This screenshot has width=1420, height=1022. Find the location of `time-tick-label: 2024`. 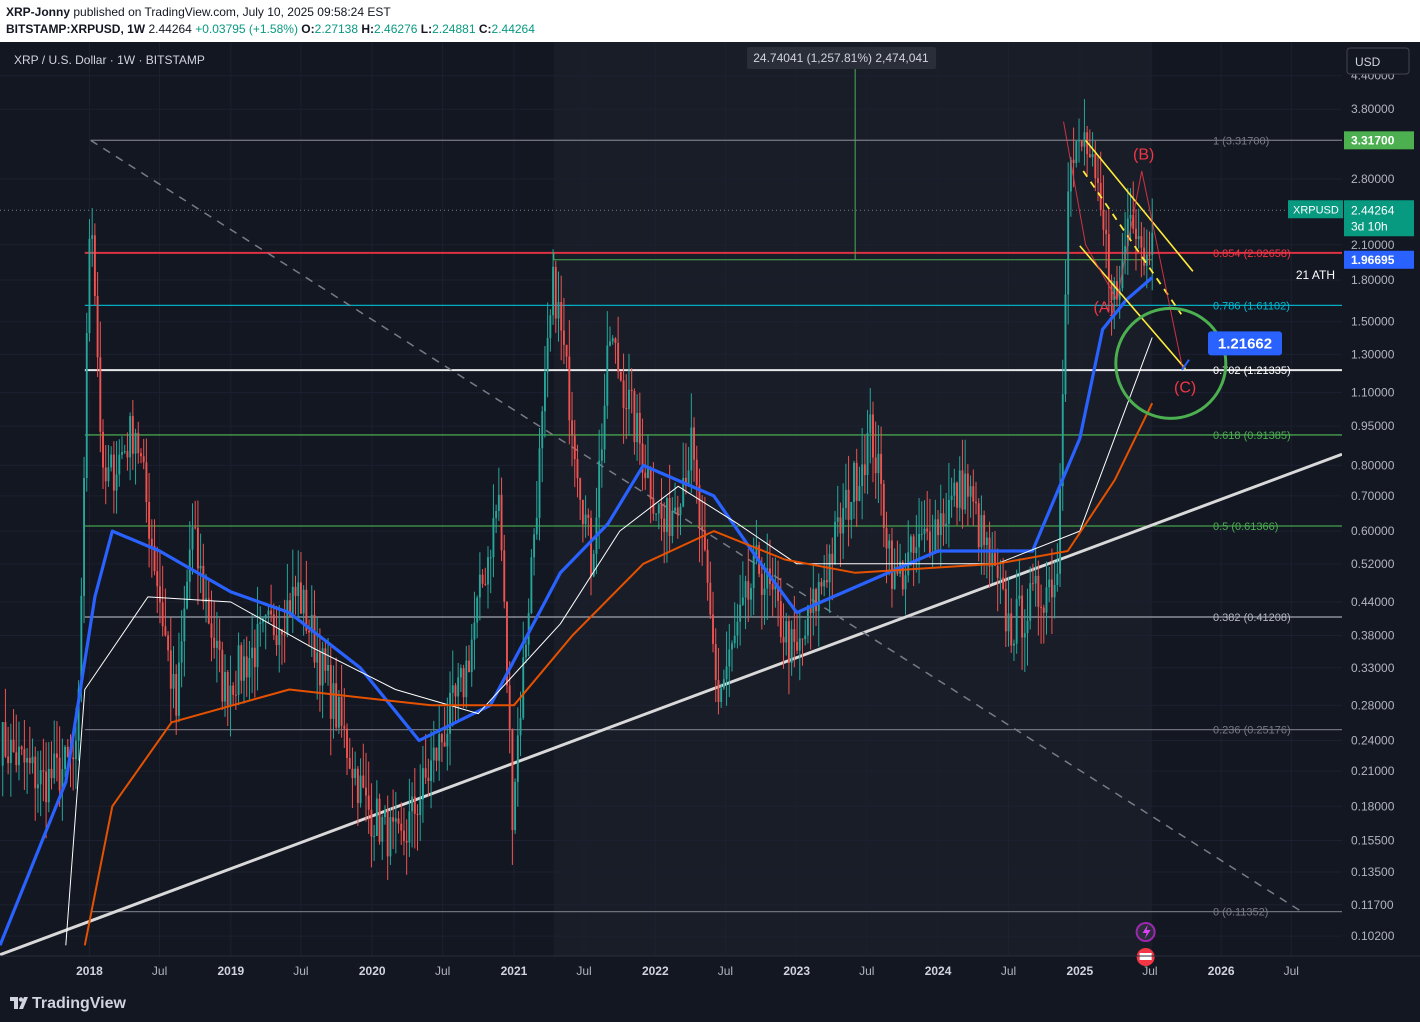

time-tick-label: 2024 is located at coordinates (938, 971).